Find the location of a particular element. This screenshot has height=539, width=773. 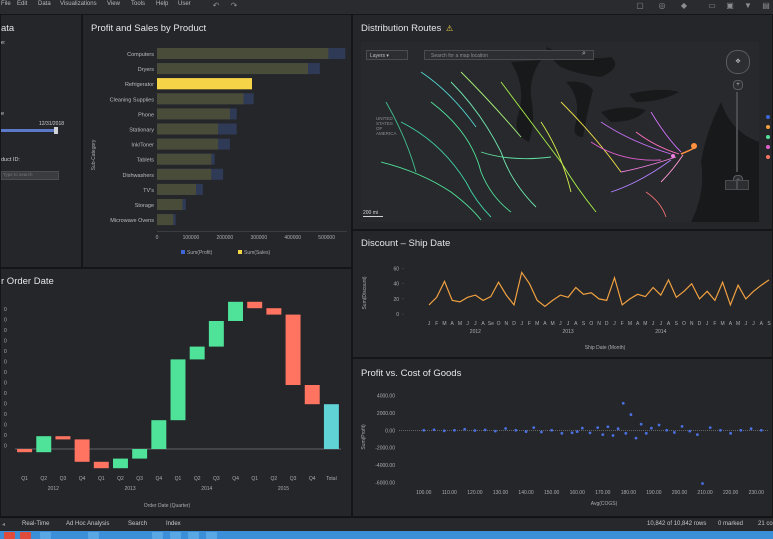

y-tick-label: 2000.00 is located at coordinates (386, 414).